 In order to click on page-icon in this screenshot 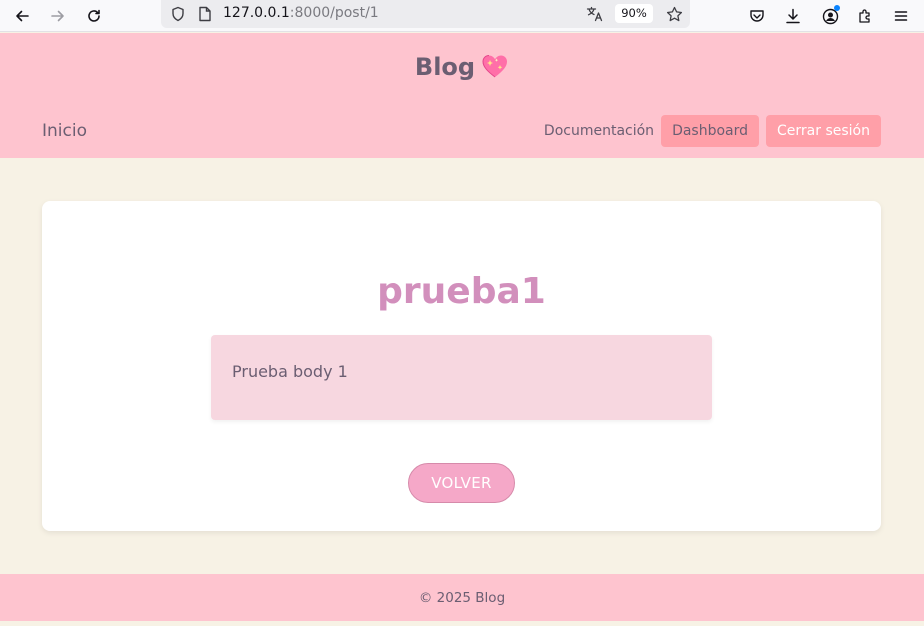, I will do `click(205, 14)`.